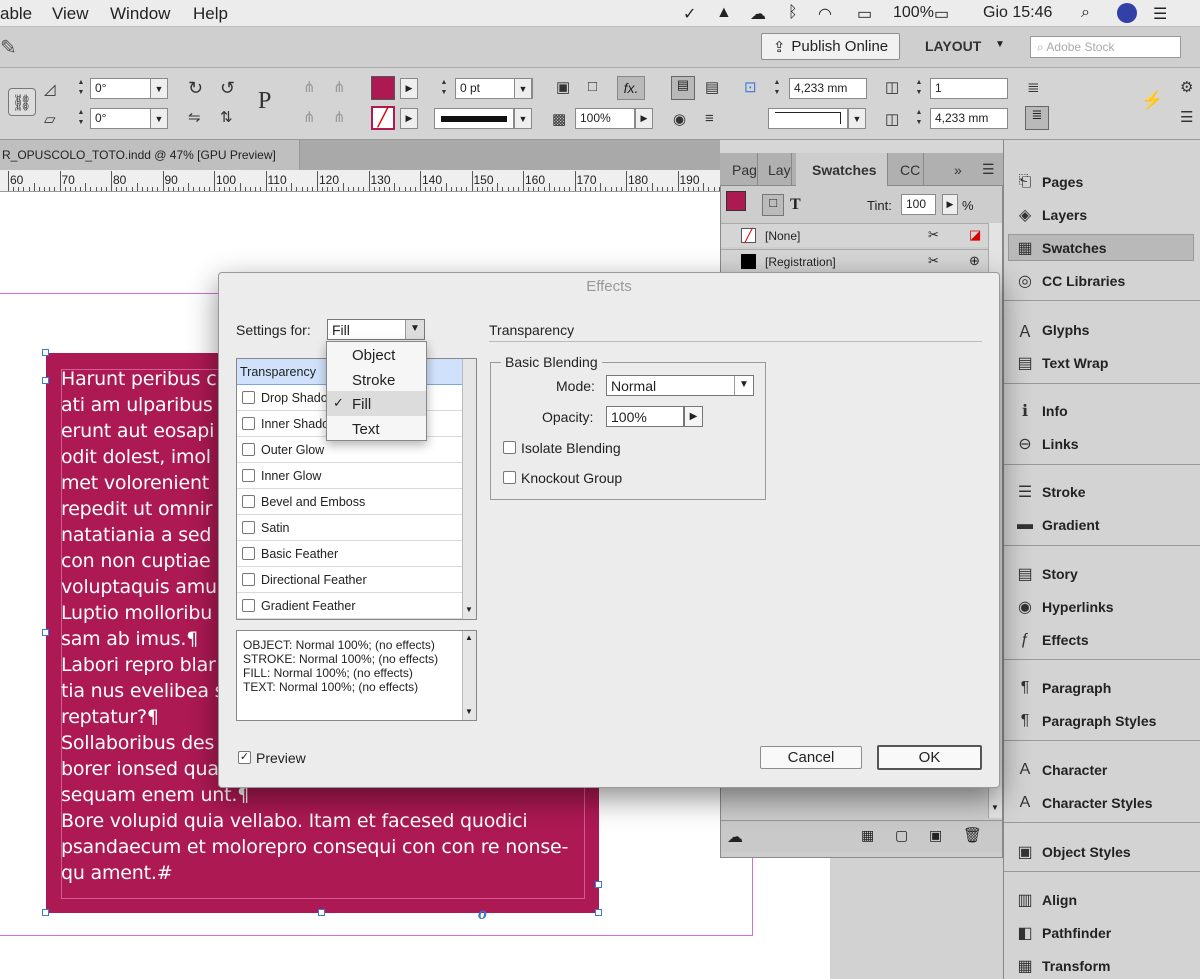 The height and width of the screenshot is (979, 1200). Describe the element at coordinates (70, 14) in the screenshot. I see `menu-view: View` at that location.